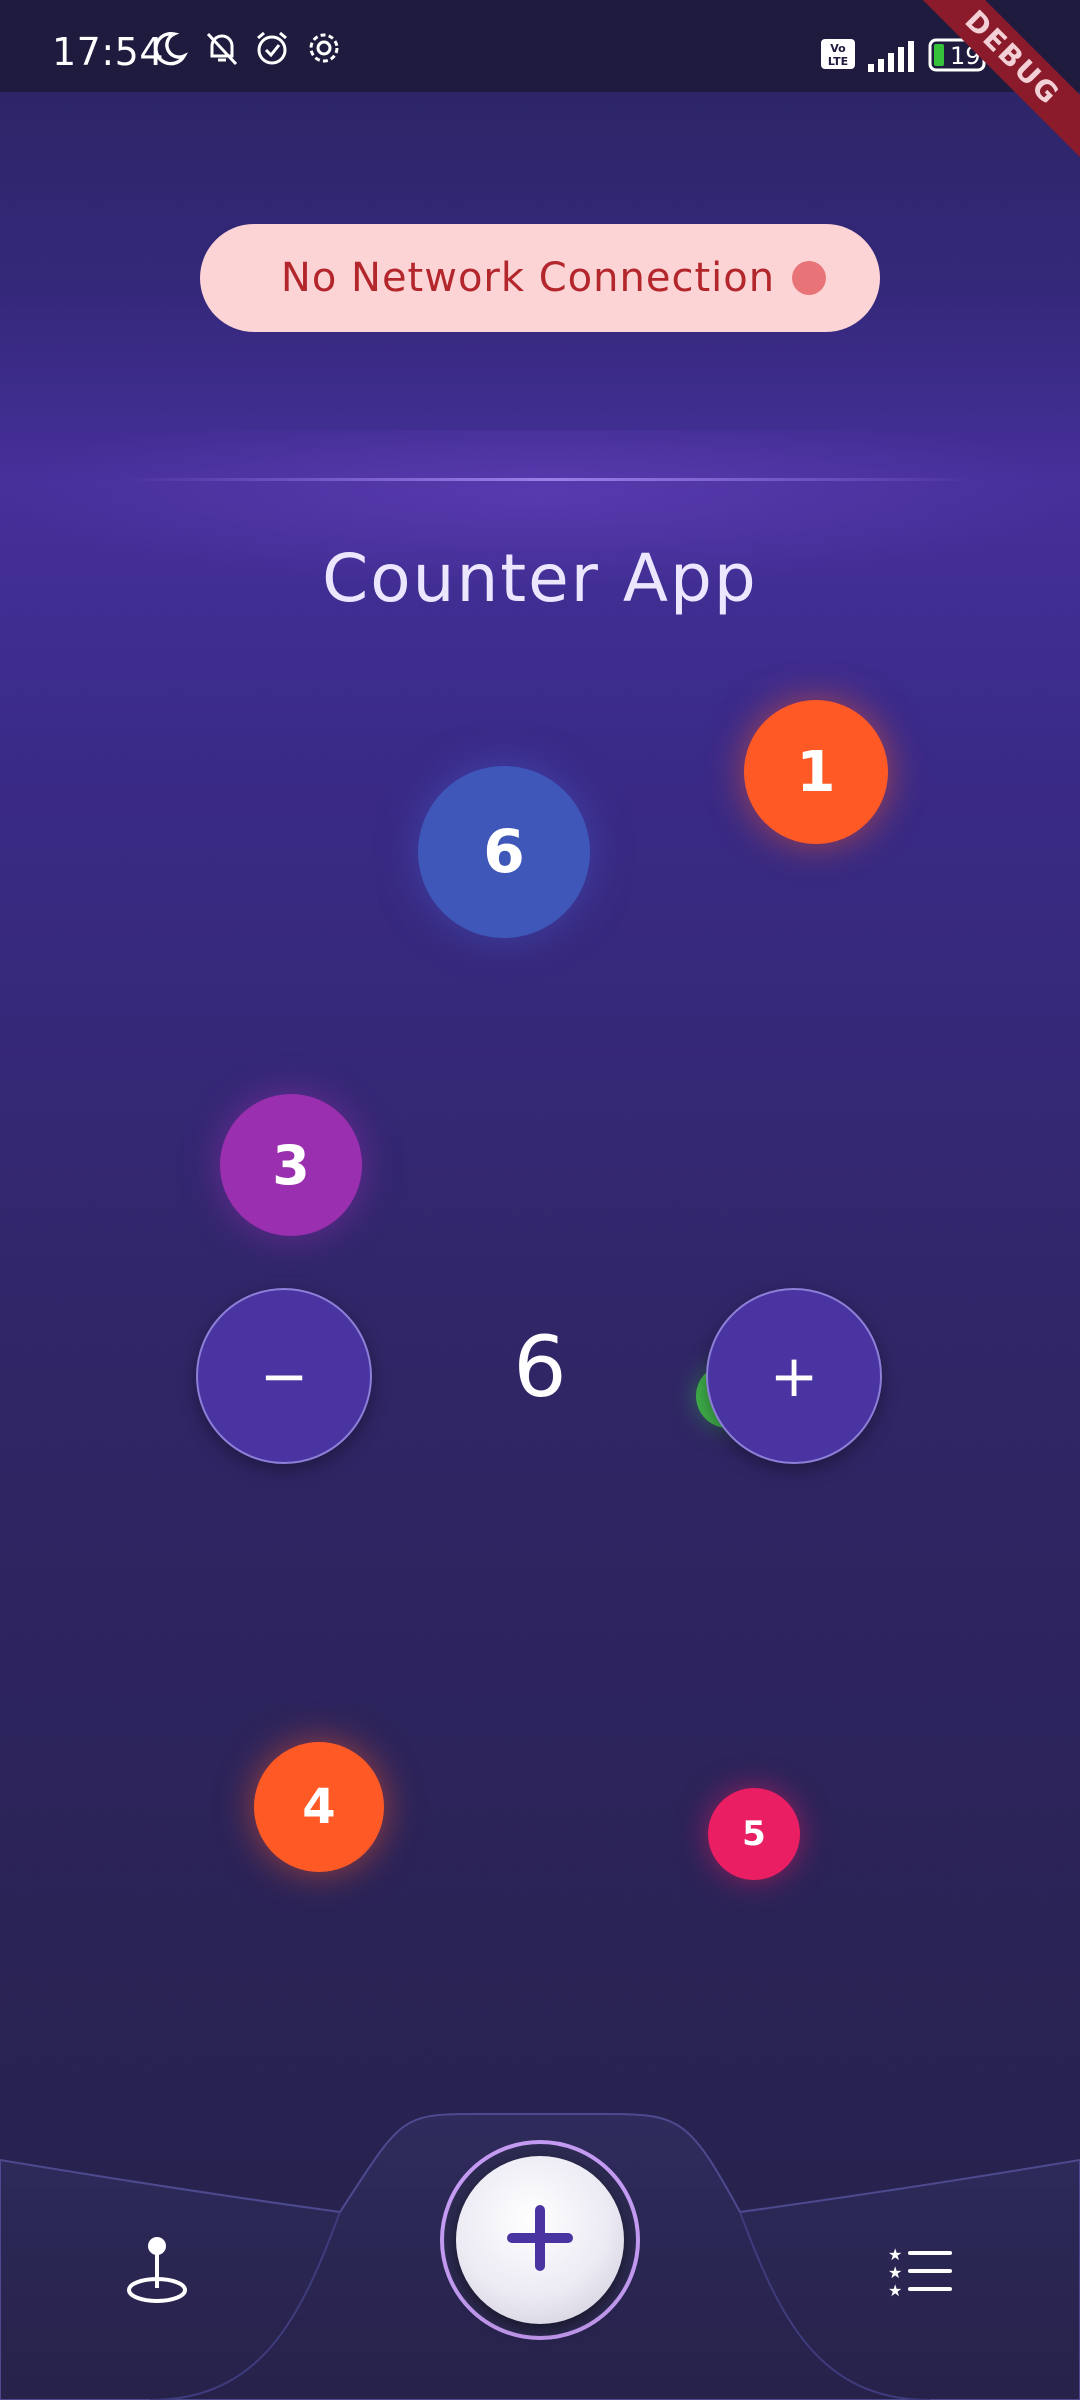  I want to click on add-button, so click(540, 2240).